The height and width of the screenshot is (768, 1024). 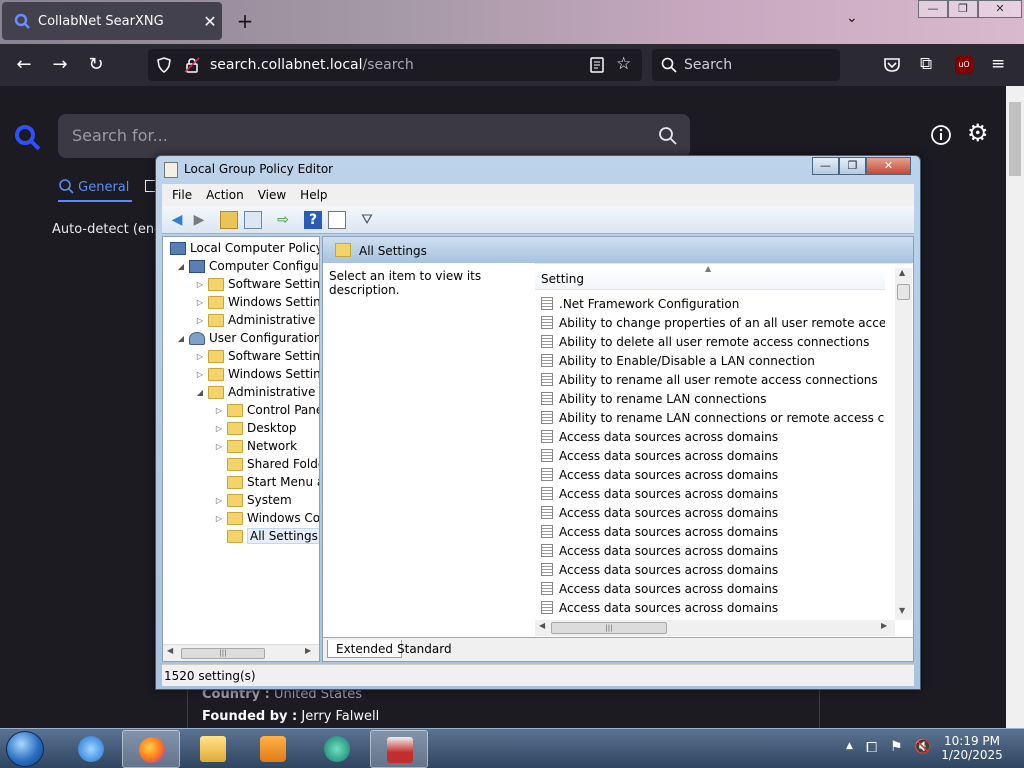 I want to click on tree-node: ▷ Software Settings, so click(x=257, y=284).